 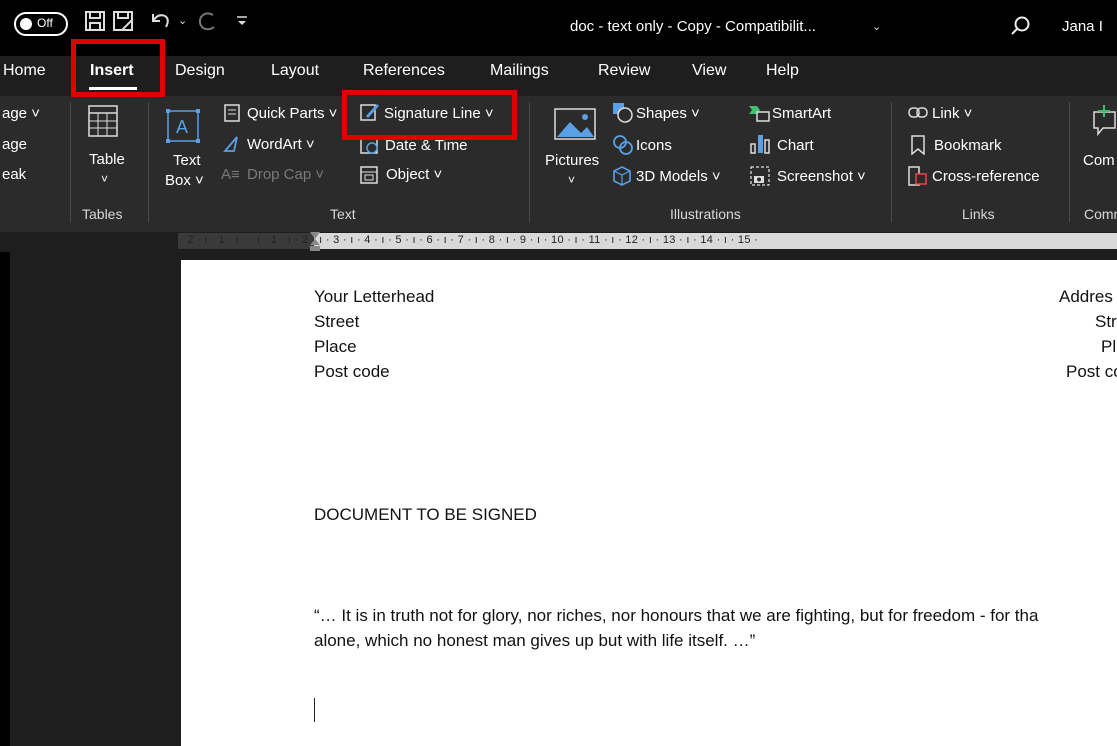 What do you see at coordinates (623, 147) in the screenshot?
I see `icons-icon` at bounding box center [623, 147].